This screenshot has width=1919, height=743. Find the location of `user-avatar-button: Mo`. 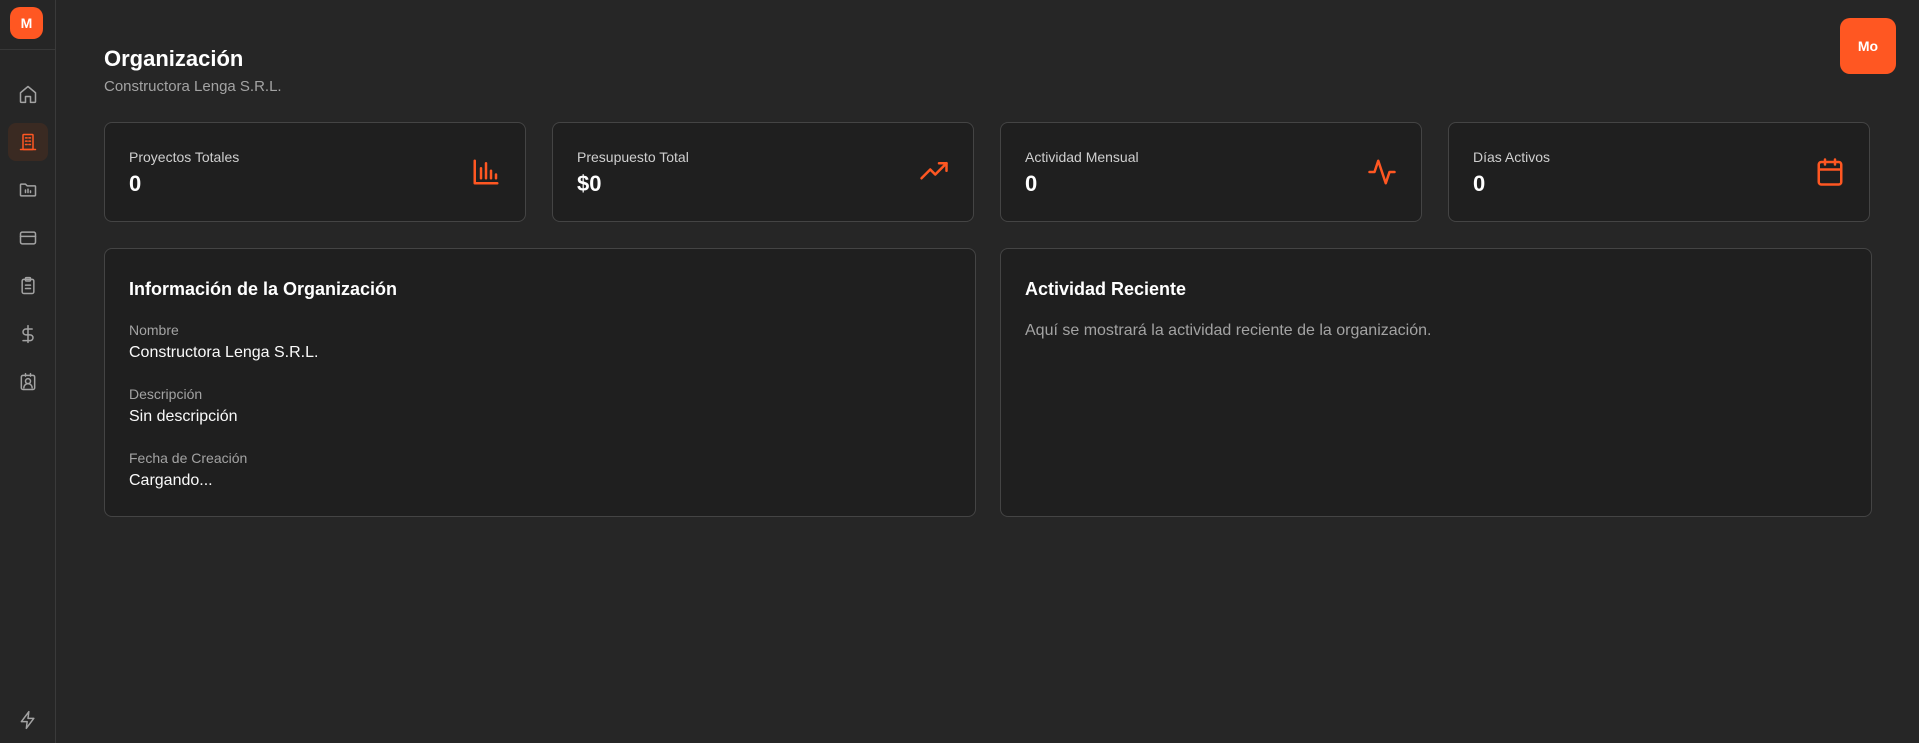

user-avatar-button: Mo is located at coordinates (1868, 46).